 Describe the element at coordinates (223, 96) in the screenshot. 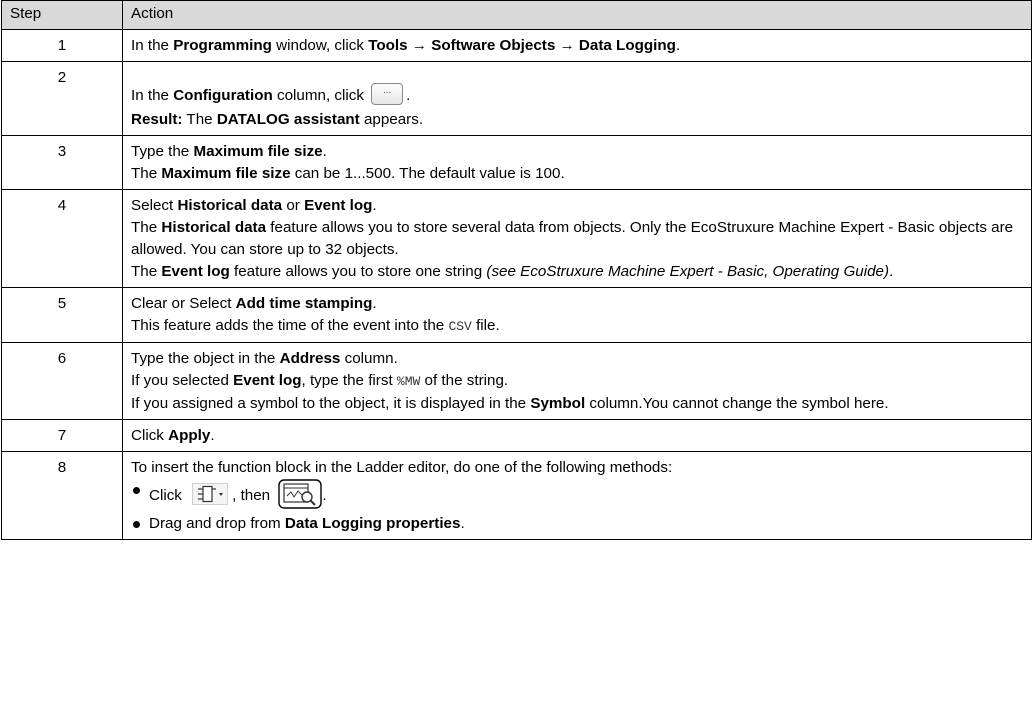

I see `ui-term: Configuration` at that location.